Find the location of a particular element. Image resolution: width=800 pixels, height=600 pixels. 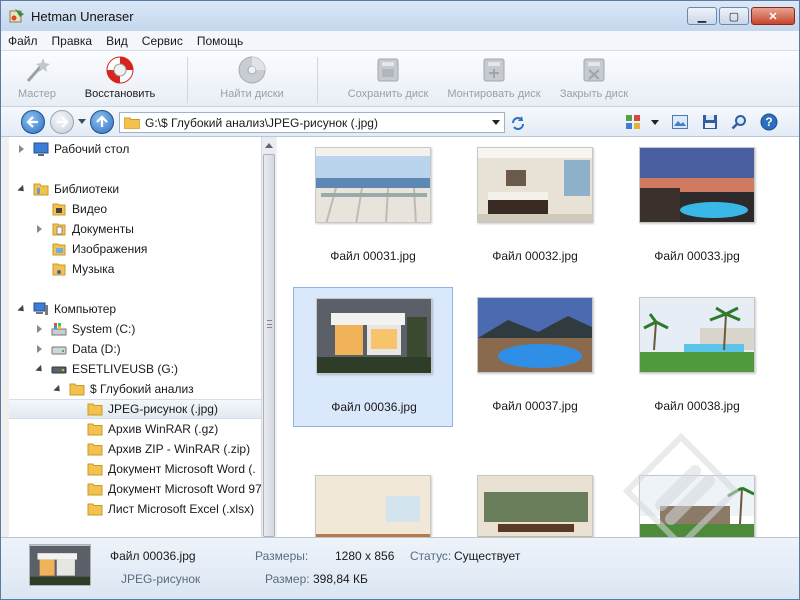

path-dropdown-button is located at coordinates (496, 122).